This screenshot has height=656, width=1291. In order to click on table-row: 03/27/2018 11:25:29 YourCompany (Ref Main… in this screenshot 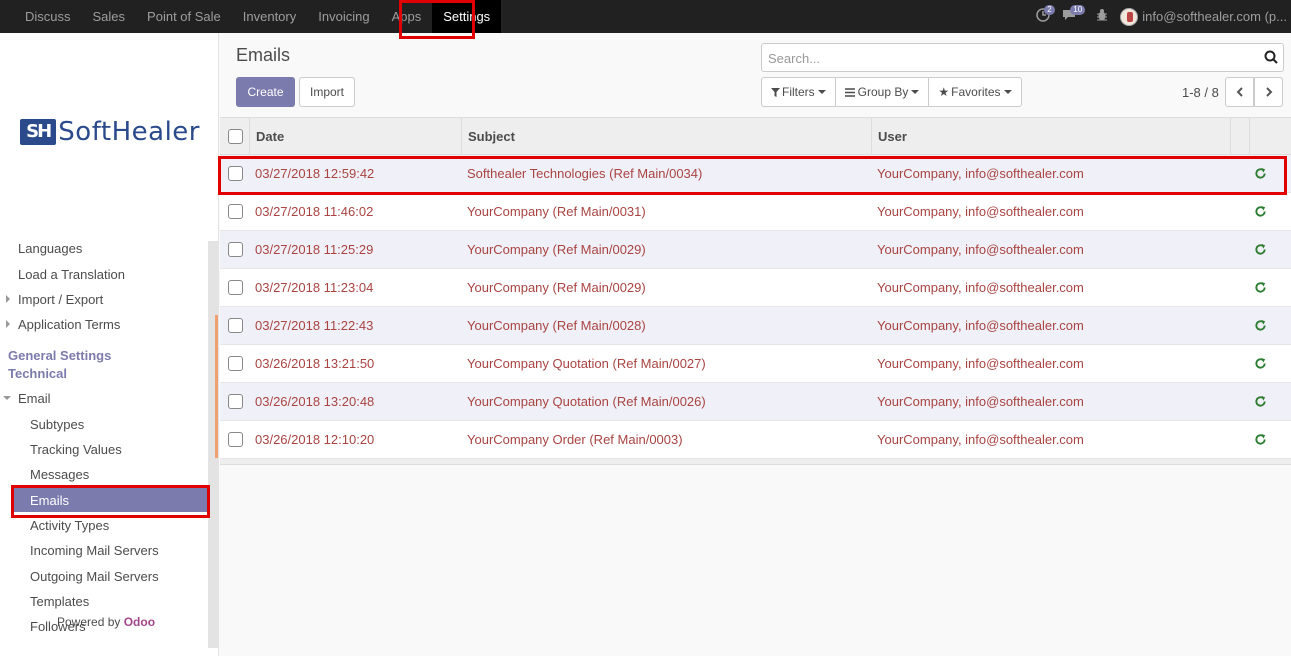, I will do `click(755, 250)`.